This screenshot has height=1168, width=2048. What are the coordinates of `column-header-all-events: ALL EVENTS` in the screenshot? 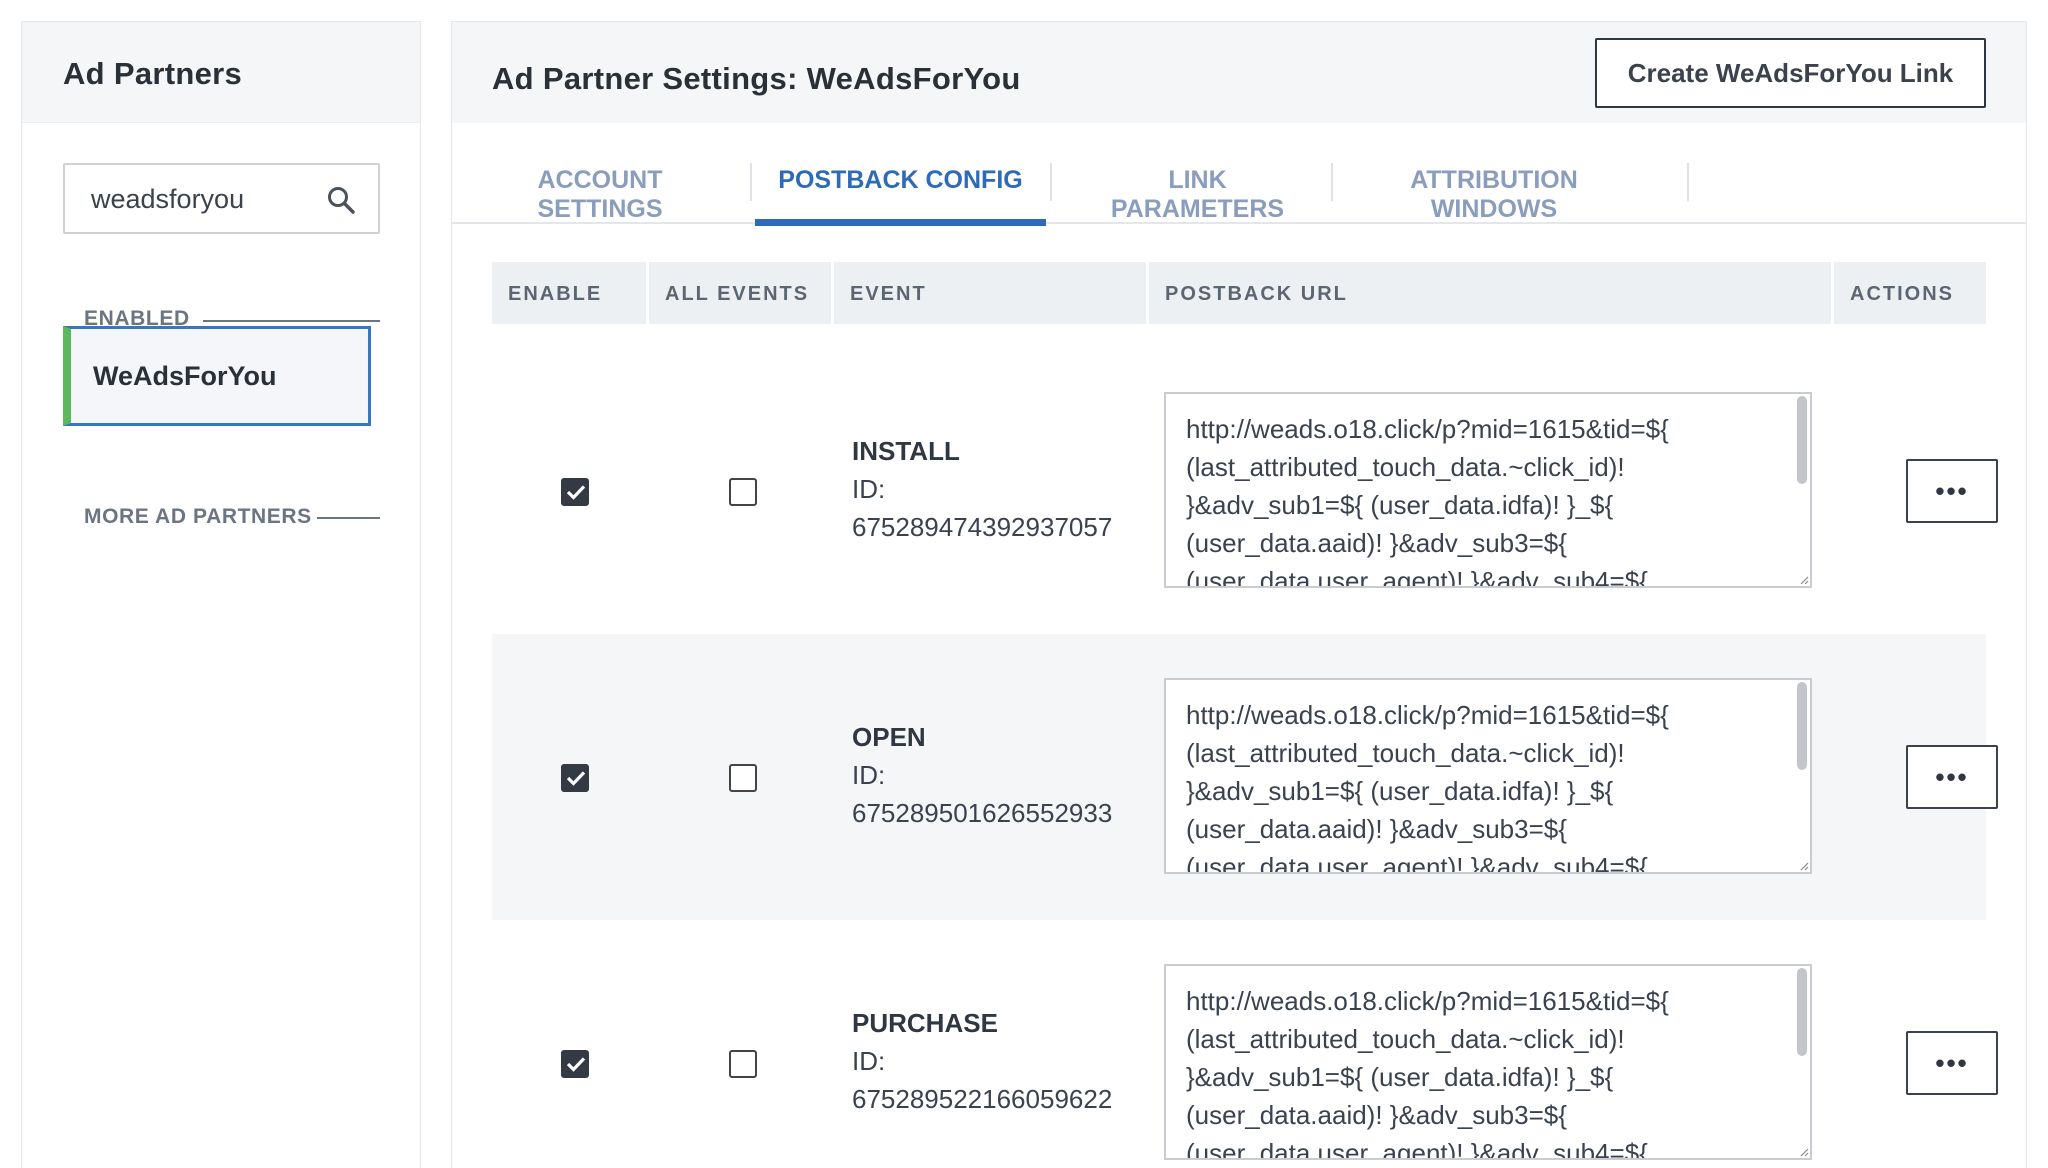 It's located at (740, 293).